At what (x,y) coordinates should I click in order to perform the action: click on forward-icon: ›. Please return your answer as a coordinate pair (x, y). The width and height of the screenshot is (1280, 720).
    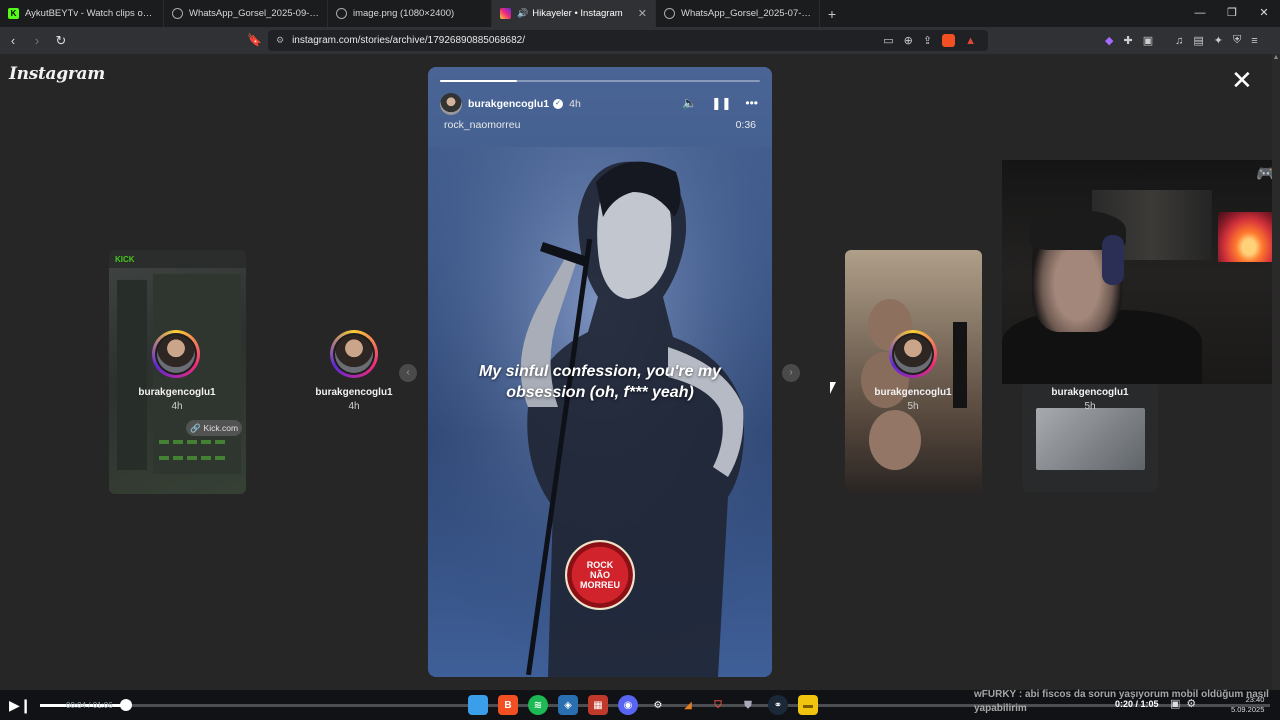
    Looking at the image, I should click on (37, 40).